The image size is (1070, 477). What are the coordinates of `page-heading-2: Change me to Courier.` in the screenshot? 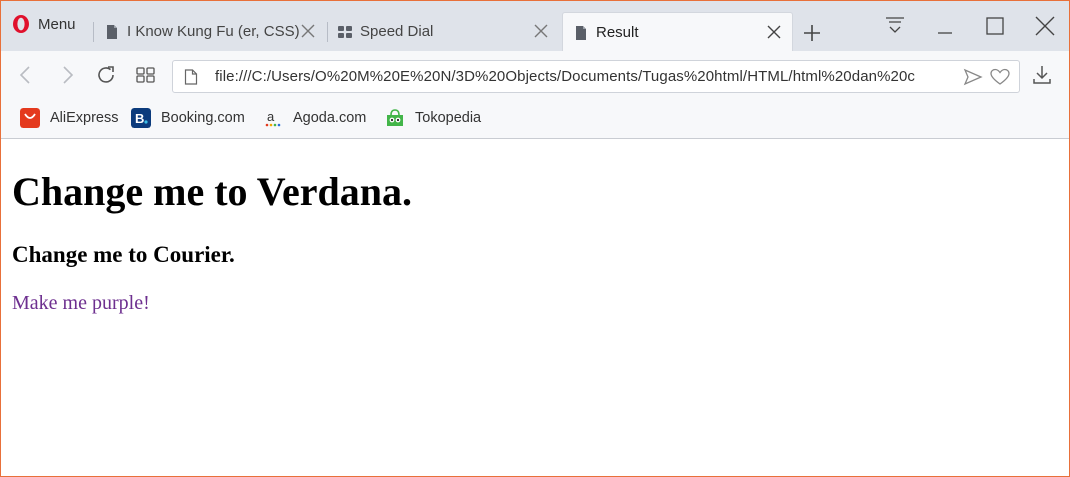 It's located at (123, 254).